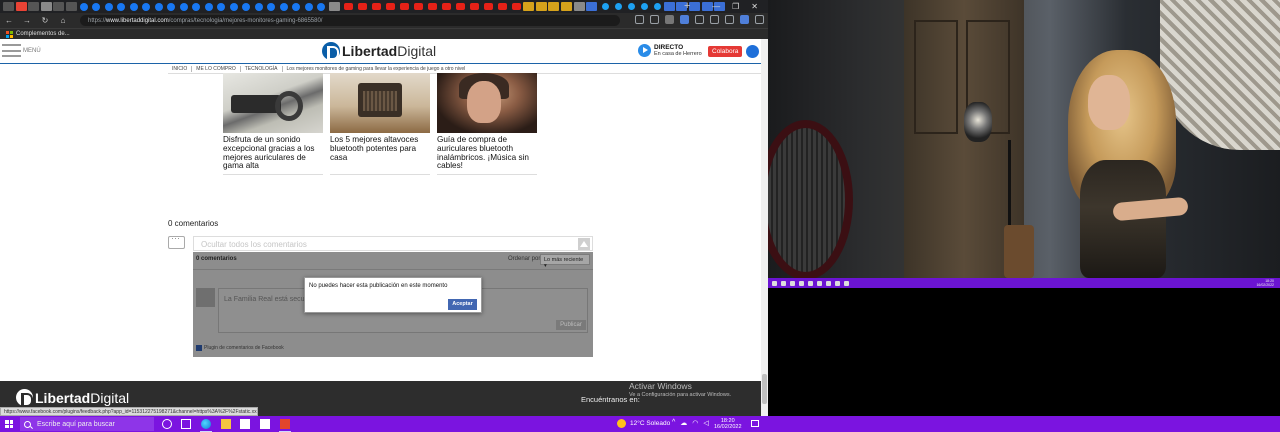  Describe the element at coordinates (755, 423) in the screenshot. I see `notifications-icon` at that location.